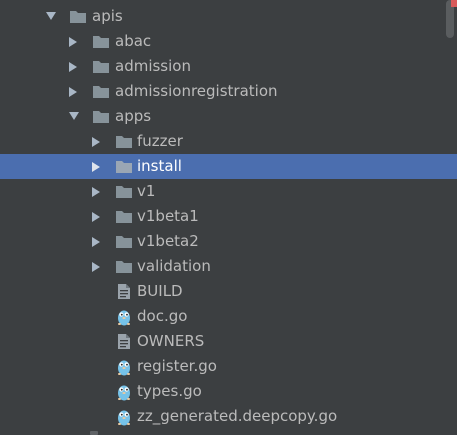  I want to click on tree-item-types-go: types.go, so click(228, 391).